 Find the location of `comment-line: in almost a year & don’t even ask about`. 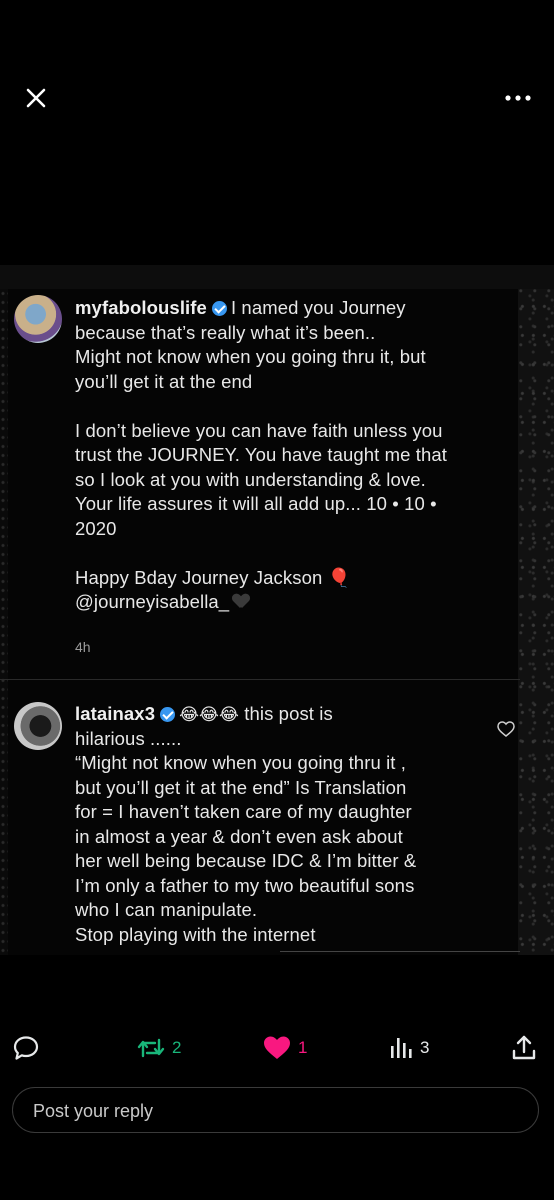

comment-line: in almost a year & don’t even ask about is located at coordinates (239, 836).